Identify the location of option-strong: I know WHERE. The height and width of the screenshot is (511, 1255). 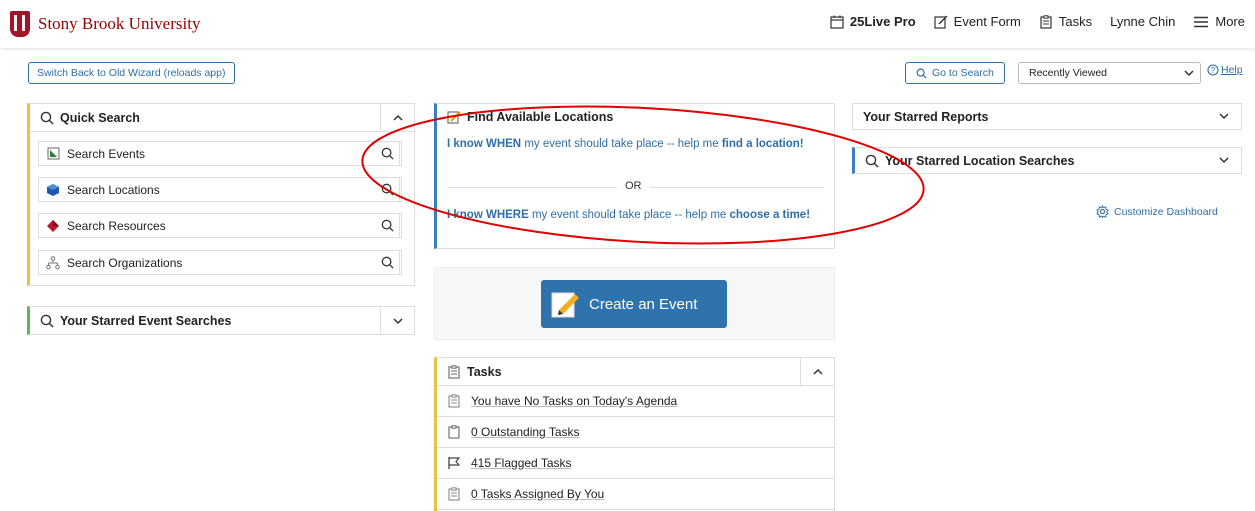
(488, 215).